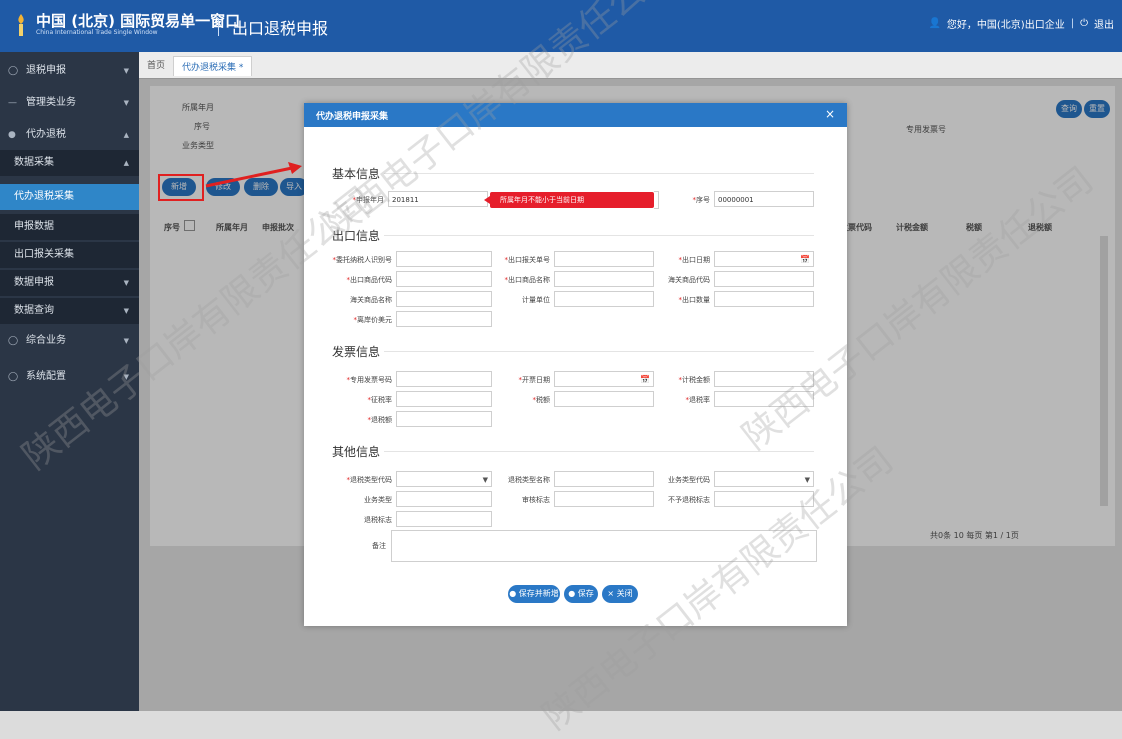  What do you see at coordinates (69, 255) in the screenshot?
I see `sidebar-item-customs-collection: 出口报关采集` at bounding box center [69, 255].